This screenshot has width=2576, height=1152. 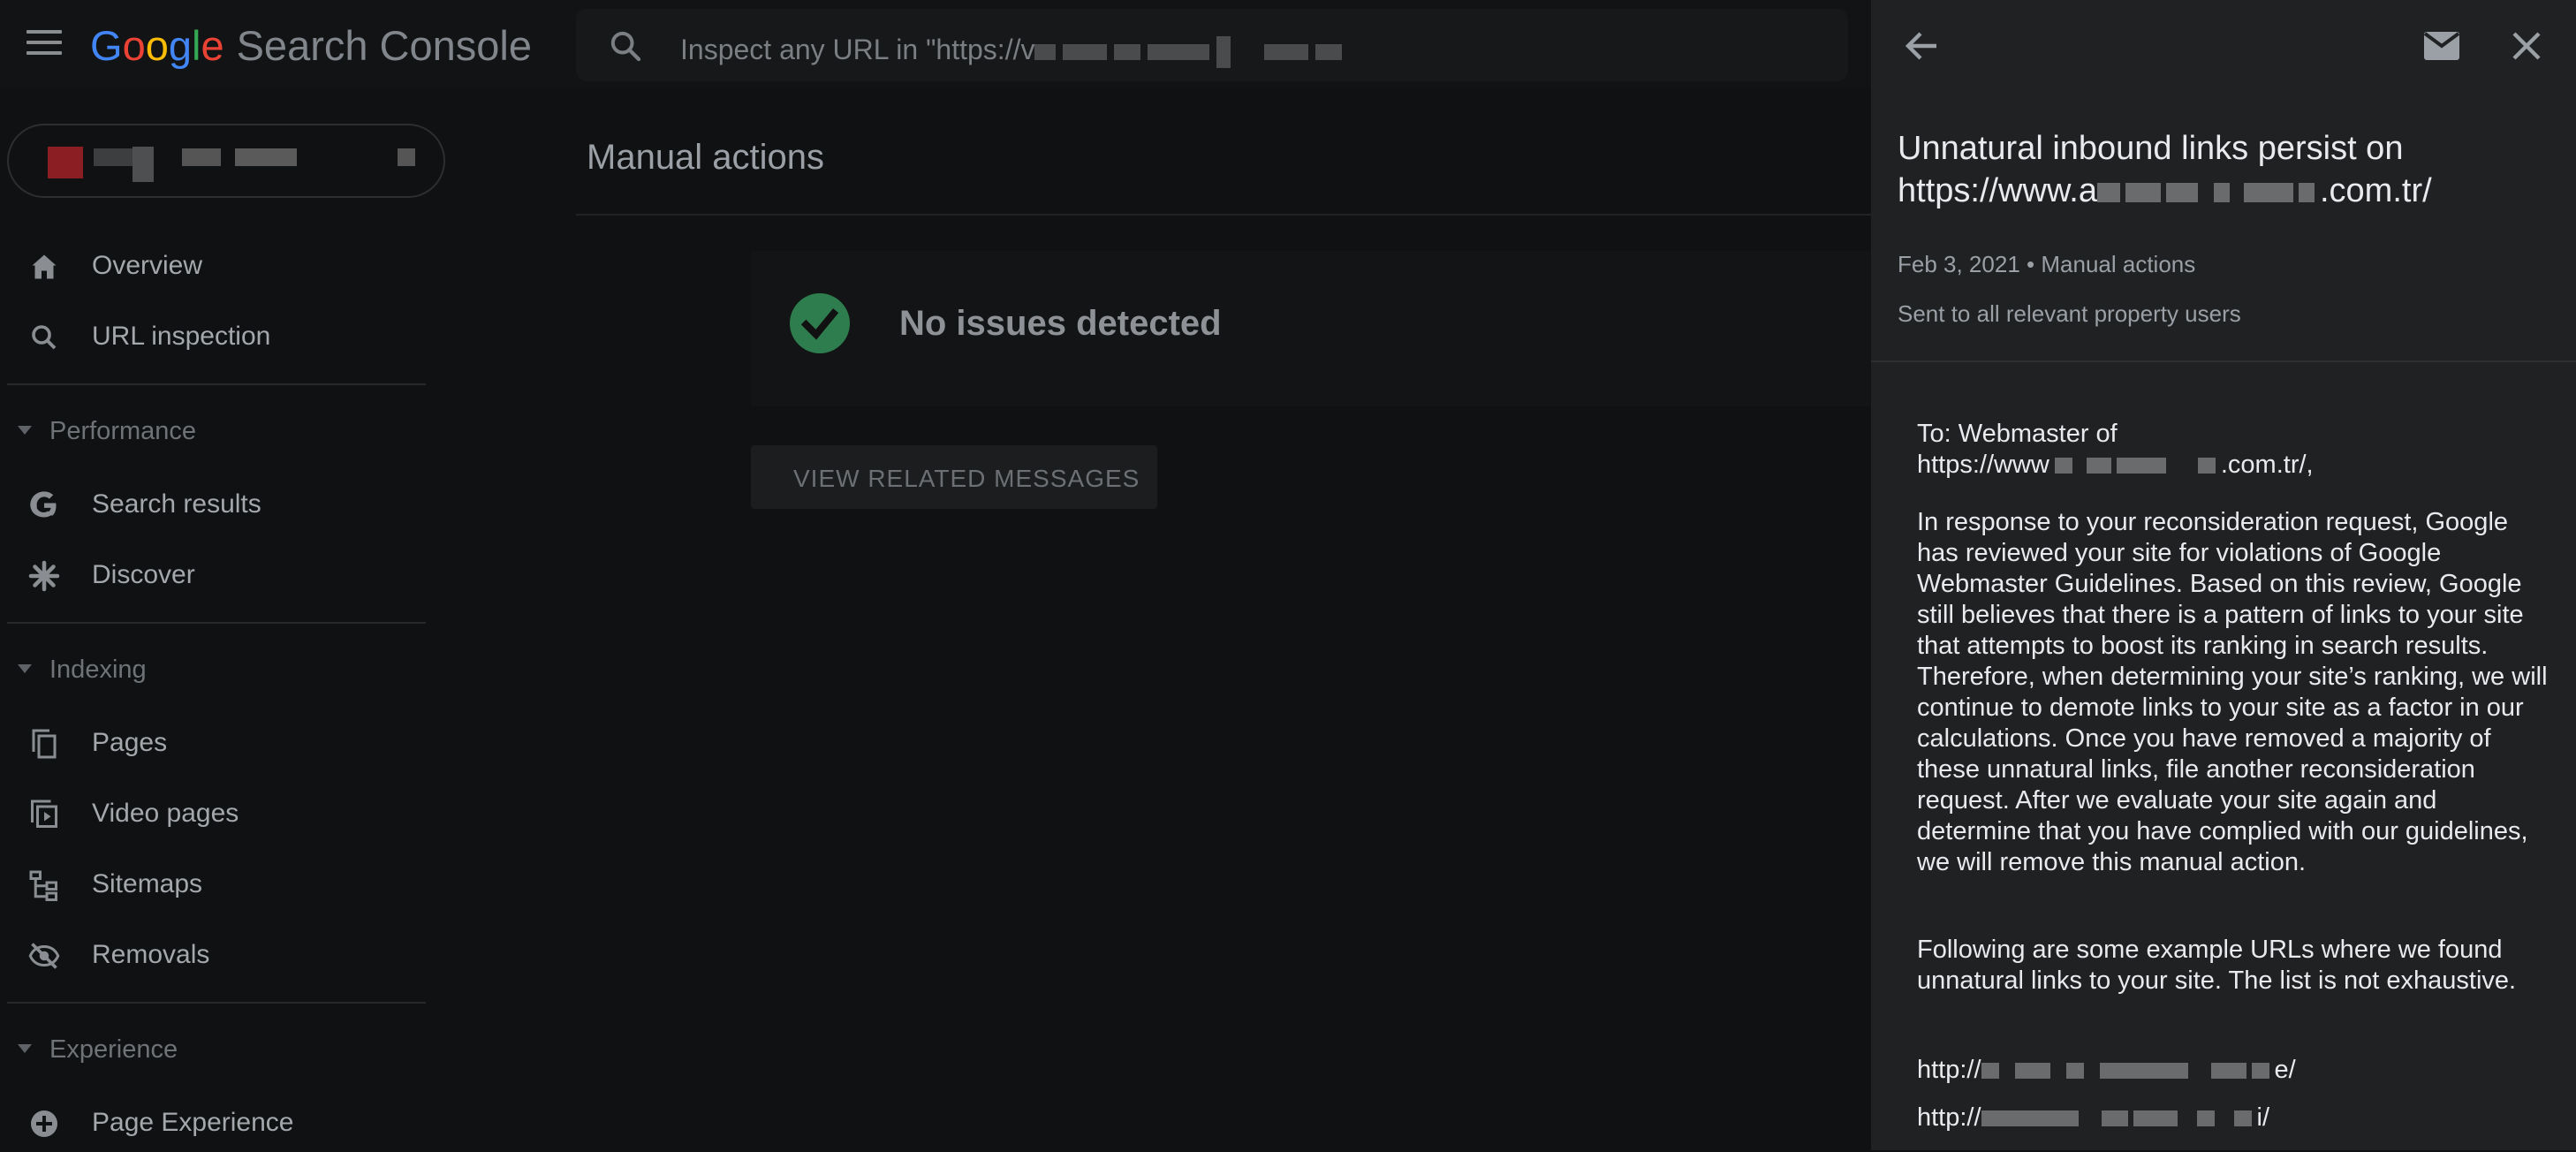 What do you see at coordinates (176, 504) in the screenshot?
I see `sidebar-item-label: Search results` at bounding box center [176, 504].